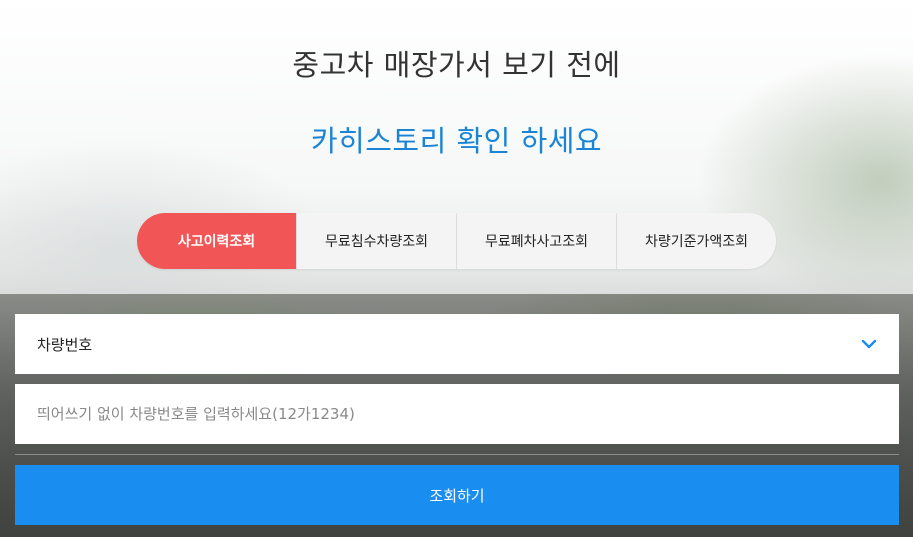 The width and height of the screenshot is (913, 537). Describe the element at coordinates (457, 495) in the screenshot. I see `search-button: 조회하기` at that location.